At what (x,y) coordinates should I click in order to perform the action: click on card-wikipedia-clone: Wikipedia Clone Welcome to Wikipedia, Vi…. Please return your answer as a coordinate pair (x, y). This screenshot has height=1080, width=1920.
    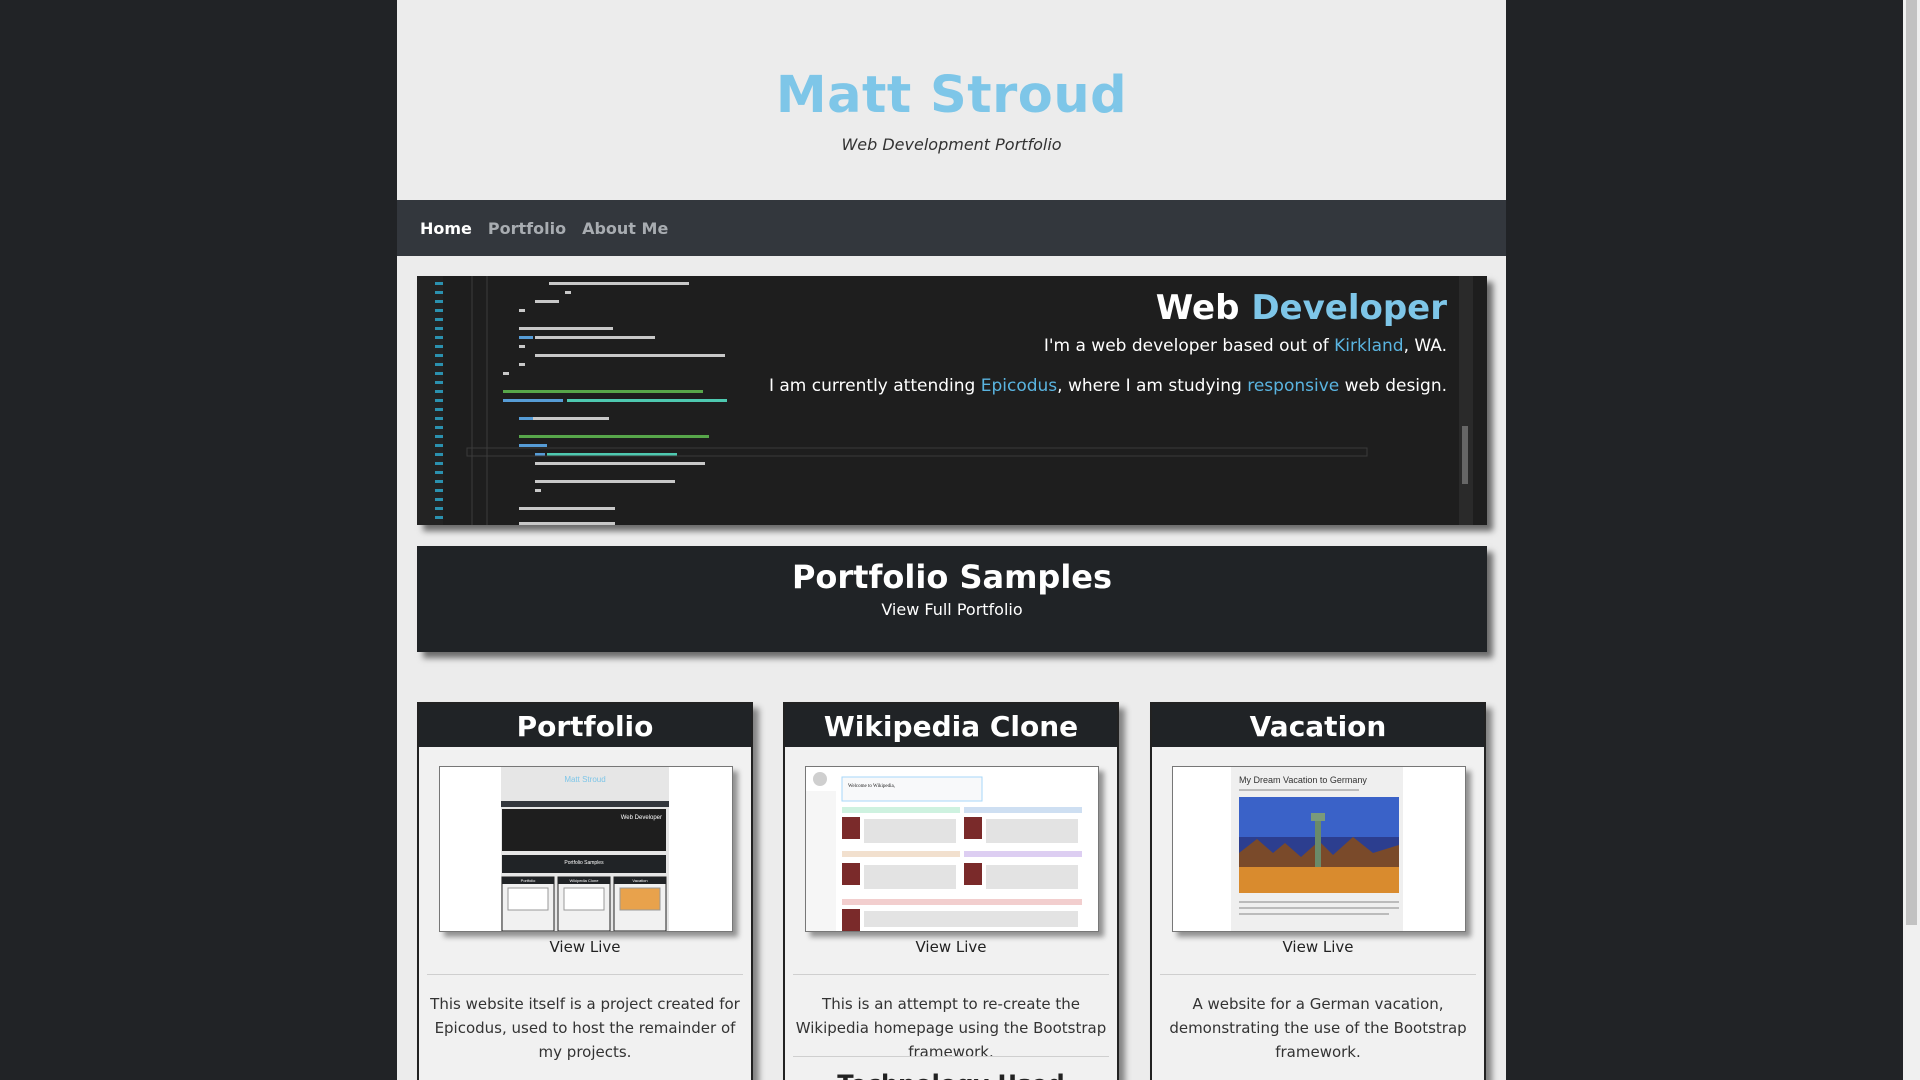
    Looking at the image, I should click on (951, 891).